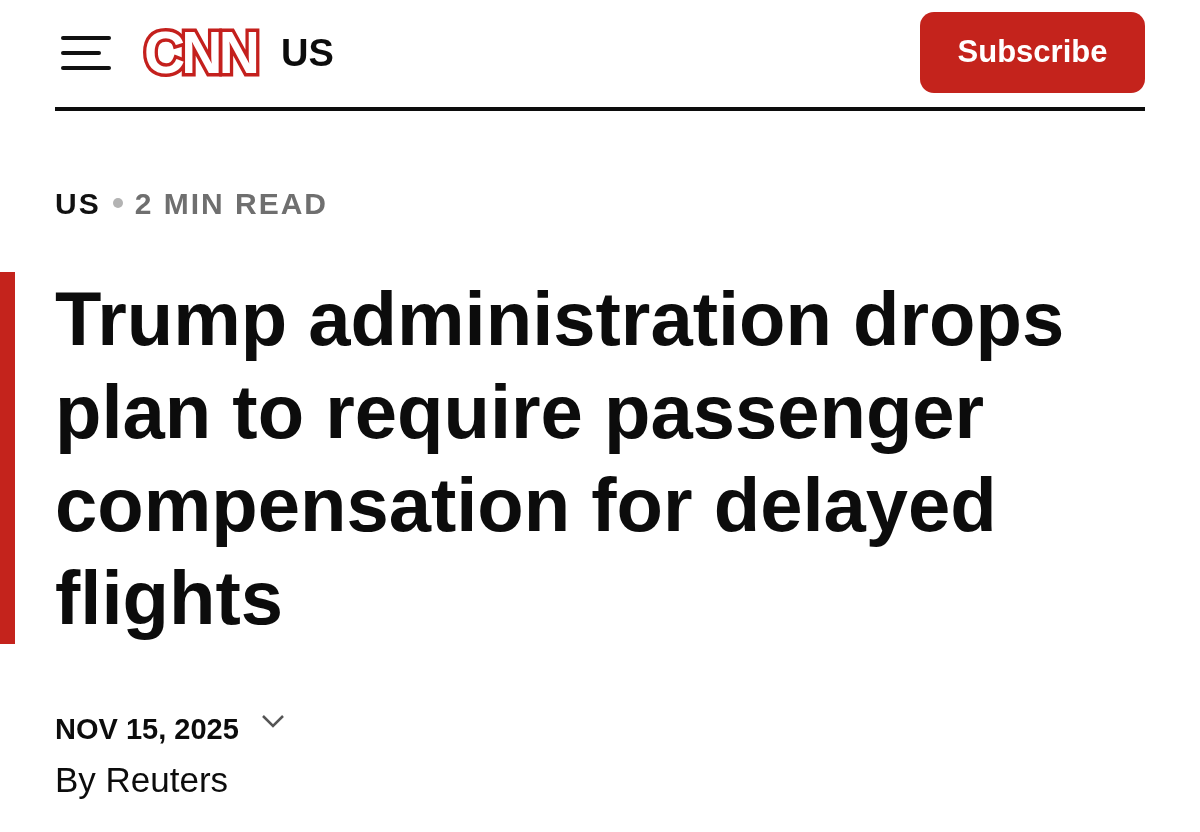 The width and height of the screenshot is (1200, 832). I want to click on byline: By Reuters, so click(142, 780).